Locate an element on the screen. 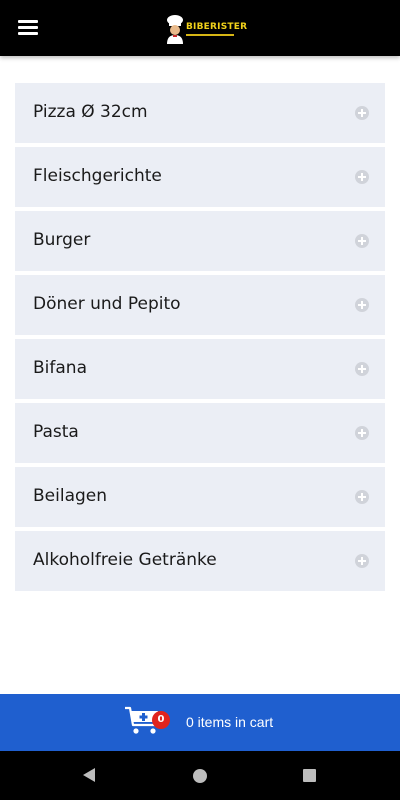  app-header: BIBERISTER is located at coordinates (200, 28).